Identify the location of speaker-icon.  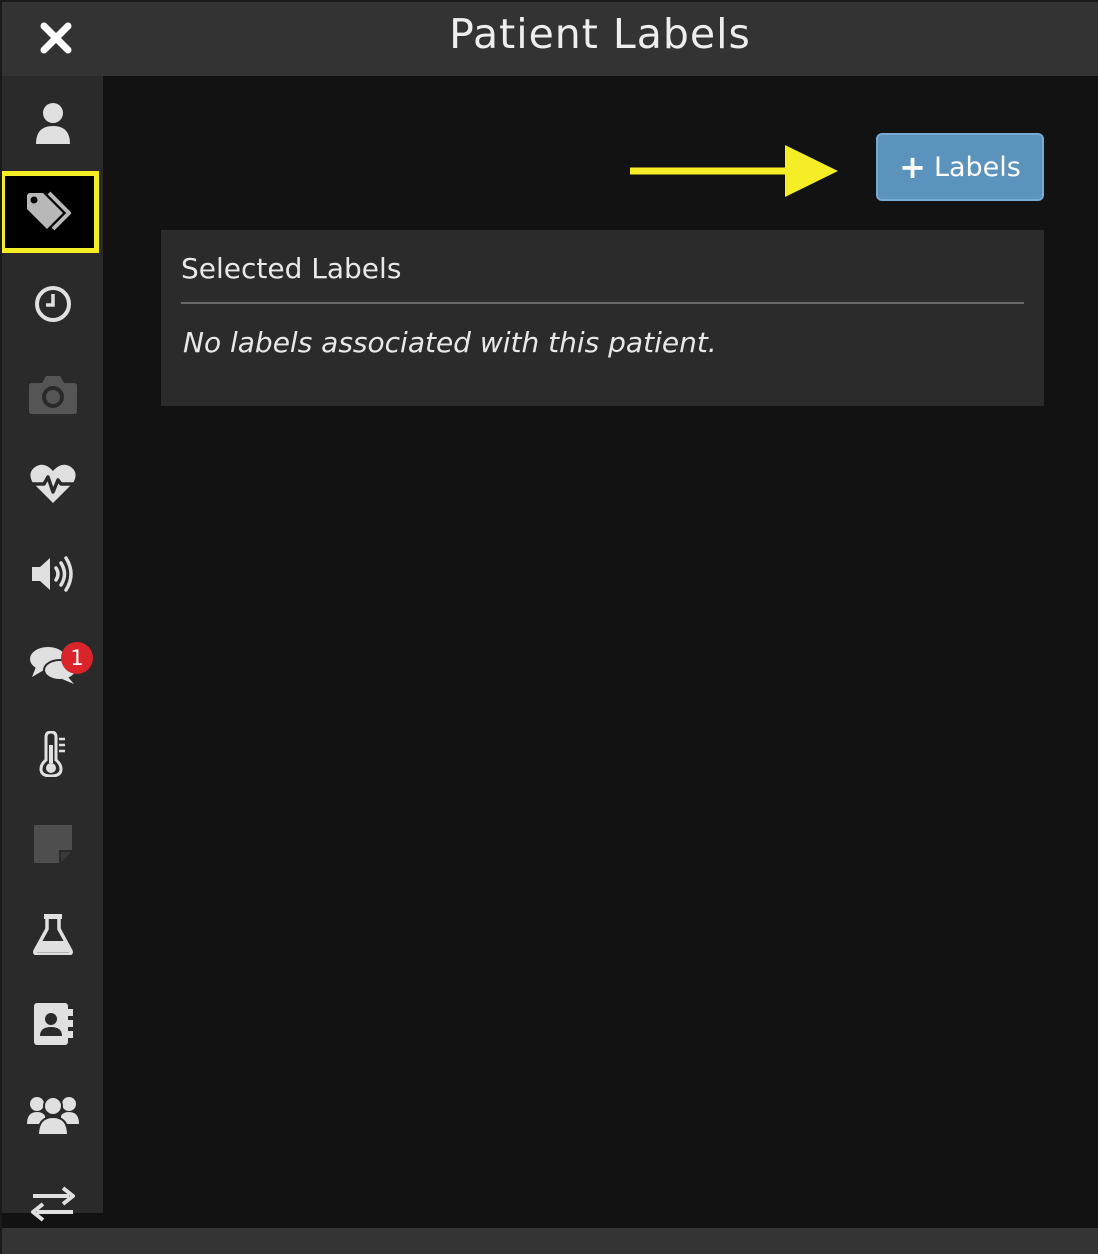
(52, 574).